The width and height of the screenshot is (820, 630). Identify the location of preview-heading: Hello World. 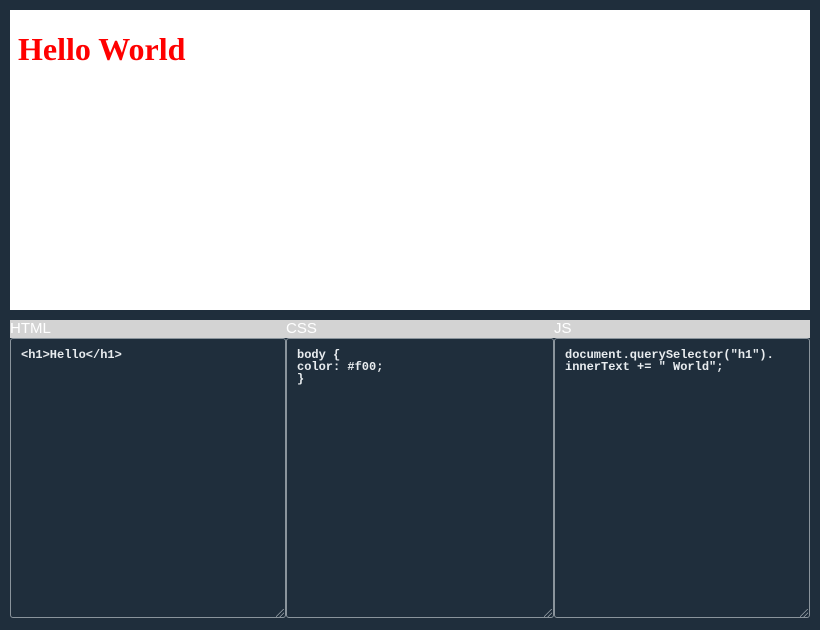
(102, 49).